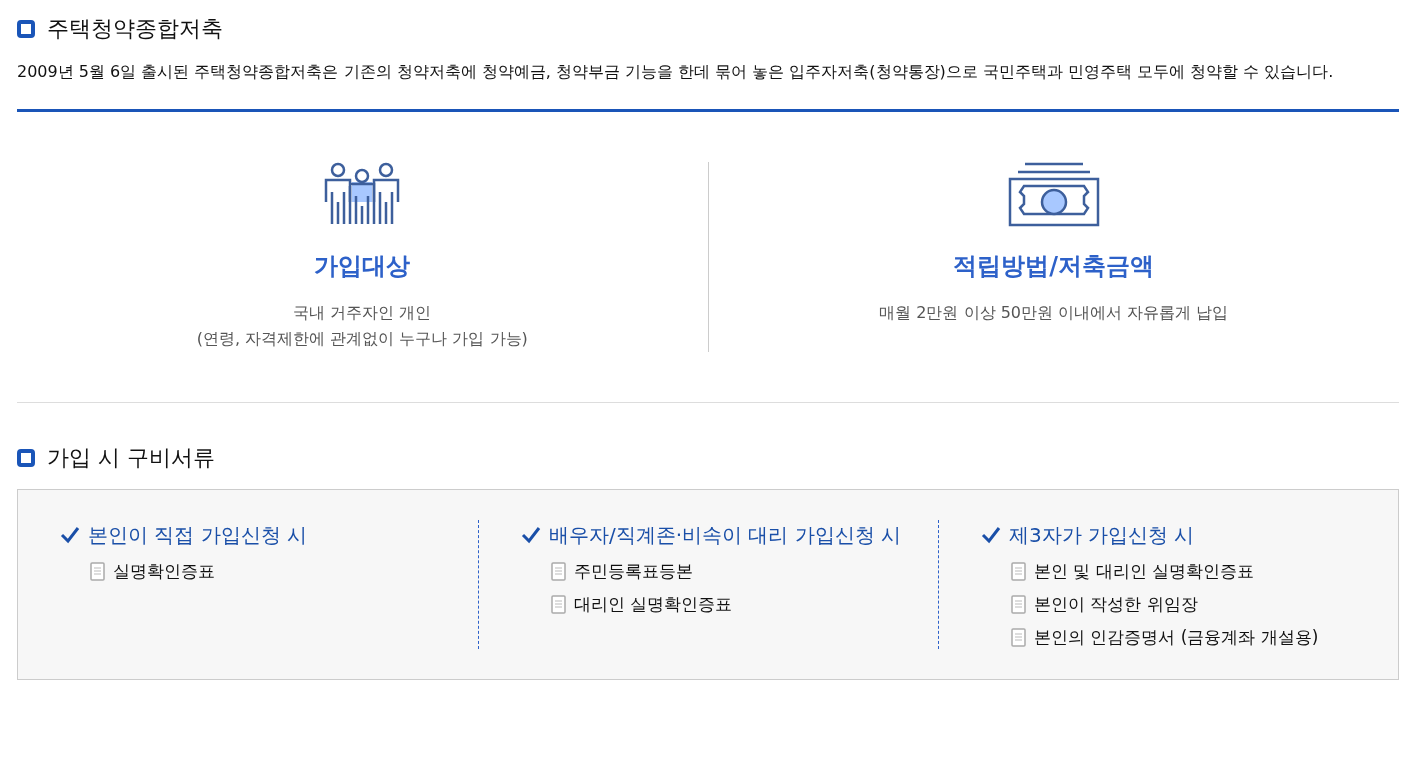 This screenshot has width=1416, height=760. Describe the element at coordinates (1054, 313) in the screenshot. I see `feature-text: 매월 2만원 이상 50만원 이내에서 자유롭게 납입` at that location.